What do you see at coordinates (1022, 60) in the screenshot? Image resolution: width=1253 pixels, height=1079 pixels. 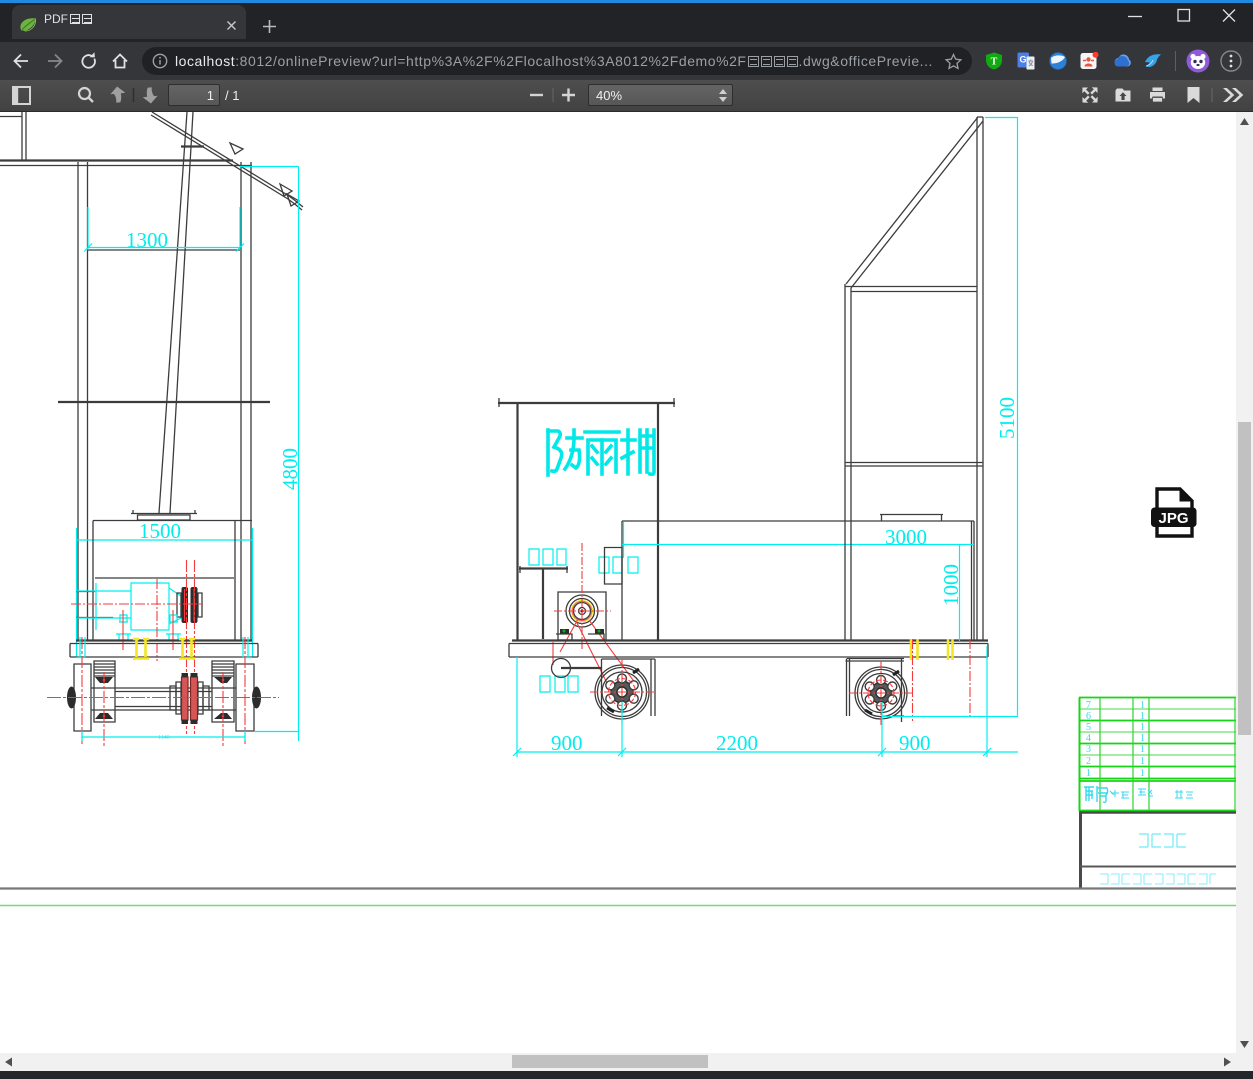 I see `svg-text: G` at bounding box center [1022, 60].